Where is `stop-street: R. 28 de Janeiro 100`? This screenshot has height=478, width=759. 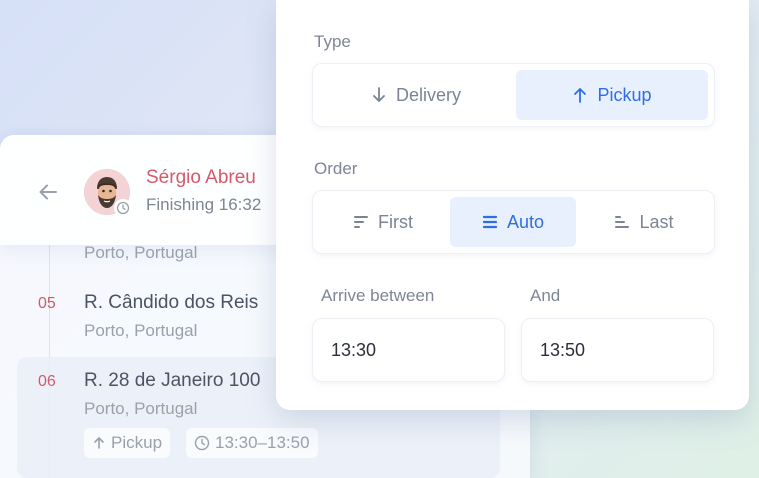 stop-street: R. 28 de Janeiro 100 is located at coordinates (172, 381).